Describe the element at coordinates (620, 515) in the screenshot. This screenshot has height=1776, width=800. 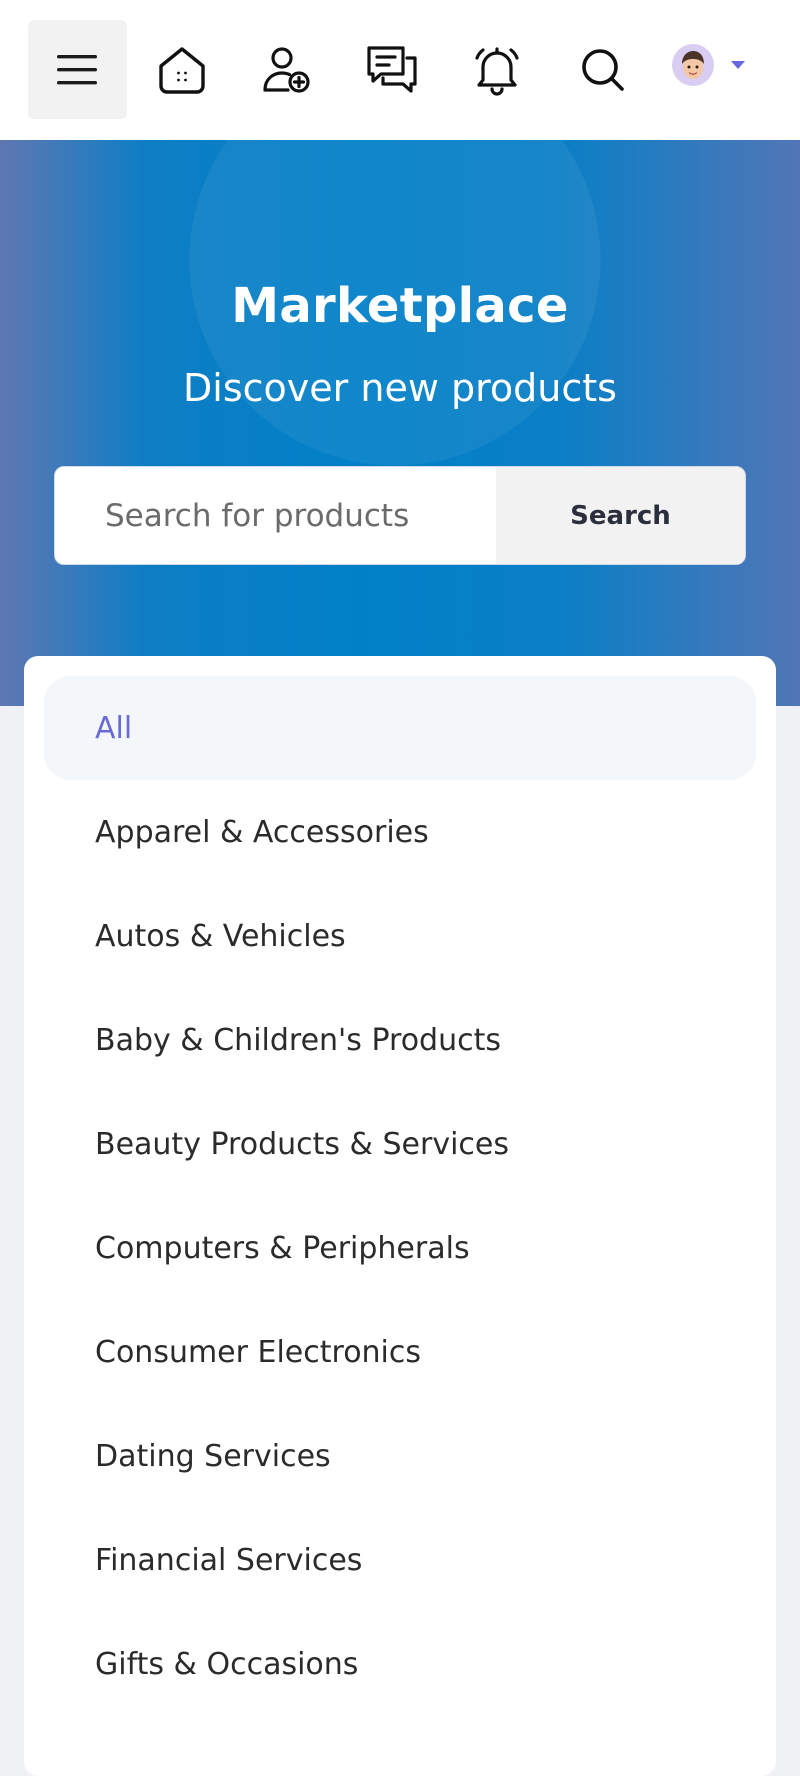
I see `search-submit-button: Search` at that location.